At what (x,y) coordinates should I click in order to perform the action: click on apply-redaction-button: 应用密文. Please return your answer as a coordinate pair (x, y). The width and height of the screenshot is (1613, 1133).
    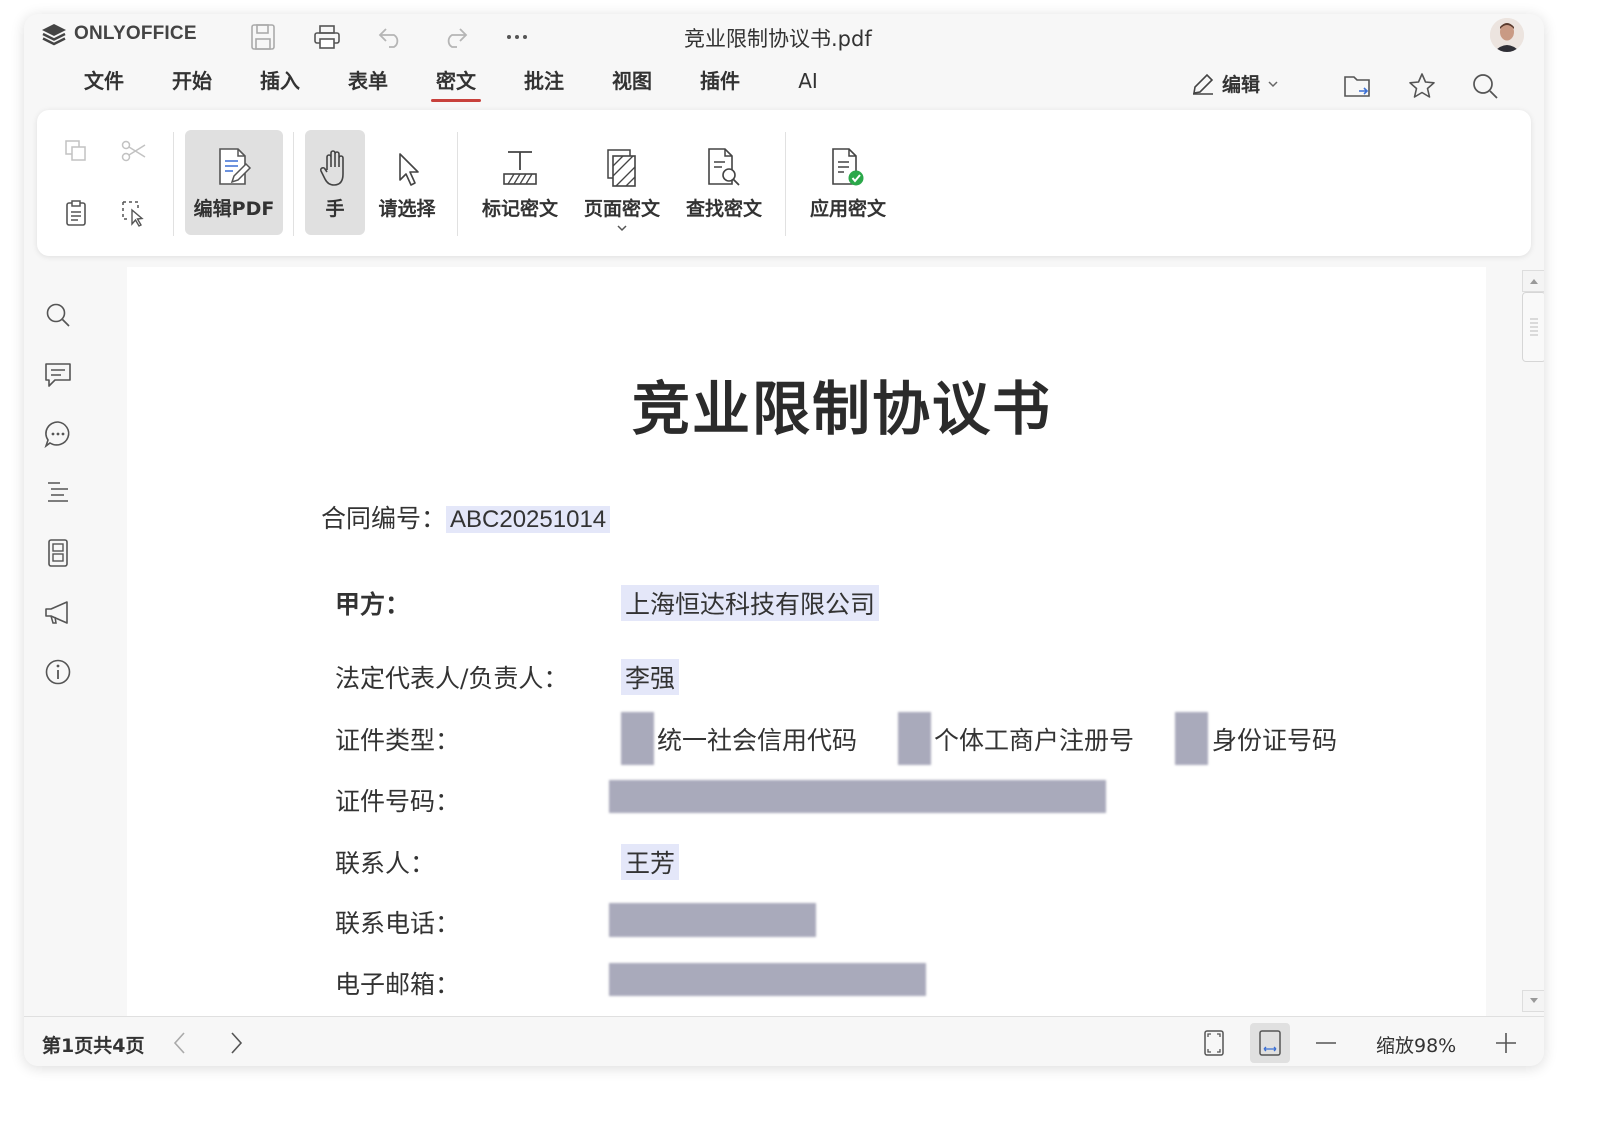
    Looking at the image, I should click on (848, 182).